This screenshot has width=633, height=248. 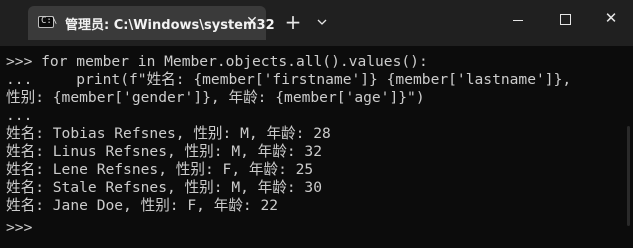 I want to click on terminal-icon-glyph: C:\, so click(x=49, y=21).